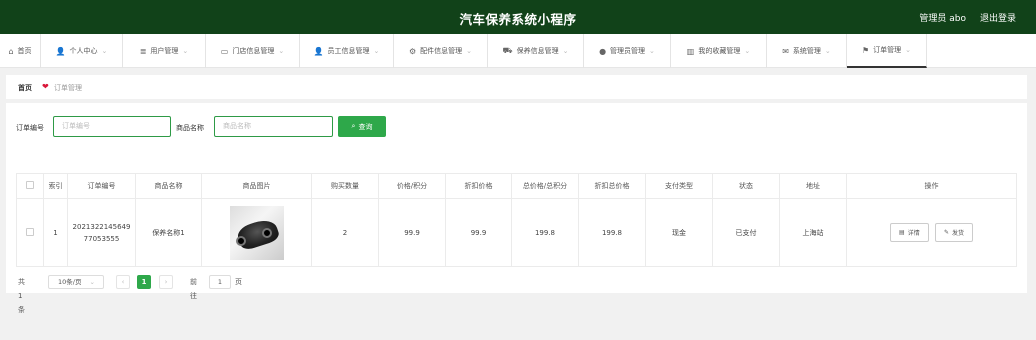  Describe the element at coordinates (478, 186) in the screenshot. I see `col-header: 折扣价格` at that location.